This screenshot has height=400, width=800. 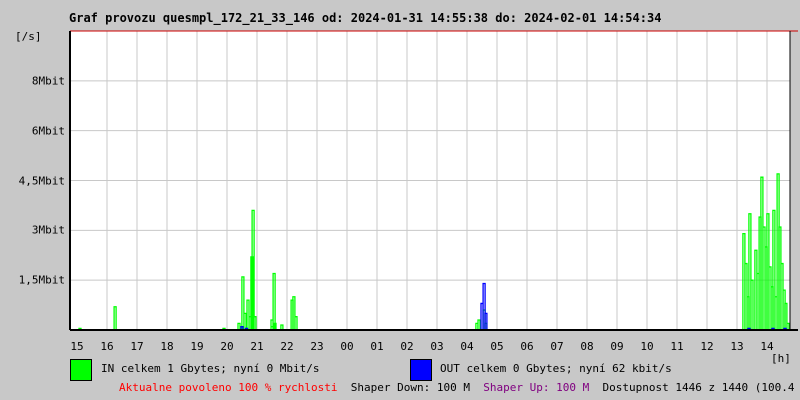 I want to click on legend-out-text: OUT celkem 0 Gbytes; nyní 62 kbit/s, so click(x=556, y=368).